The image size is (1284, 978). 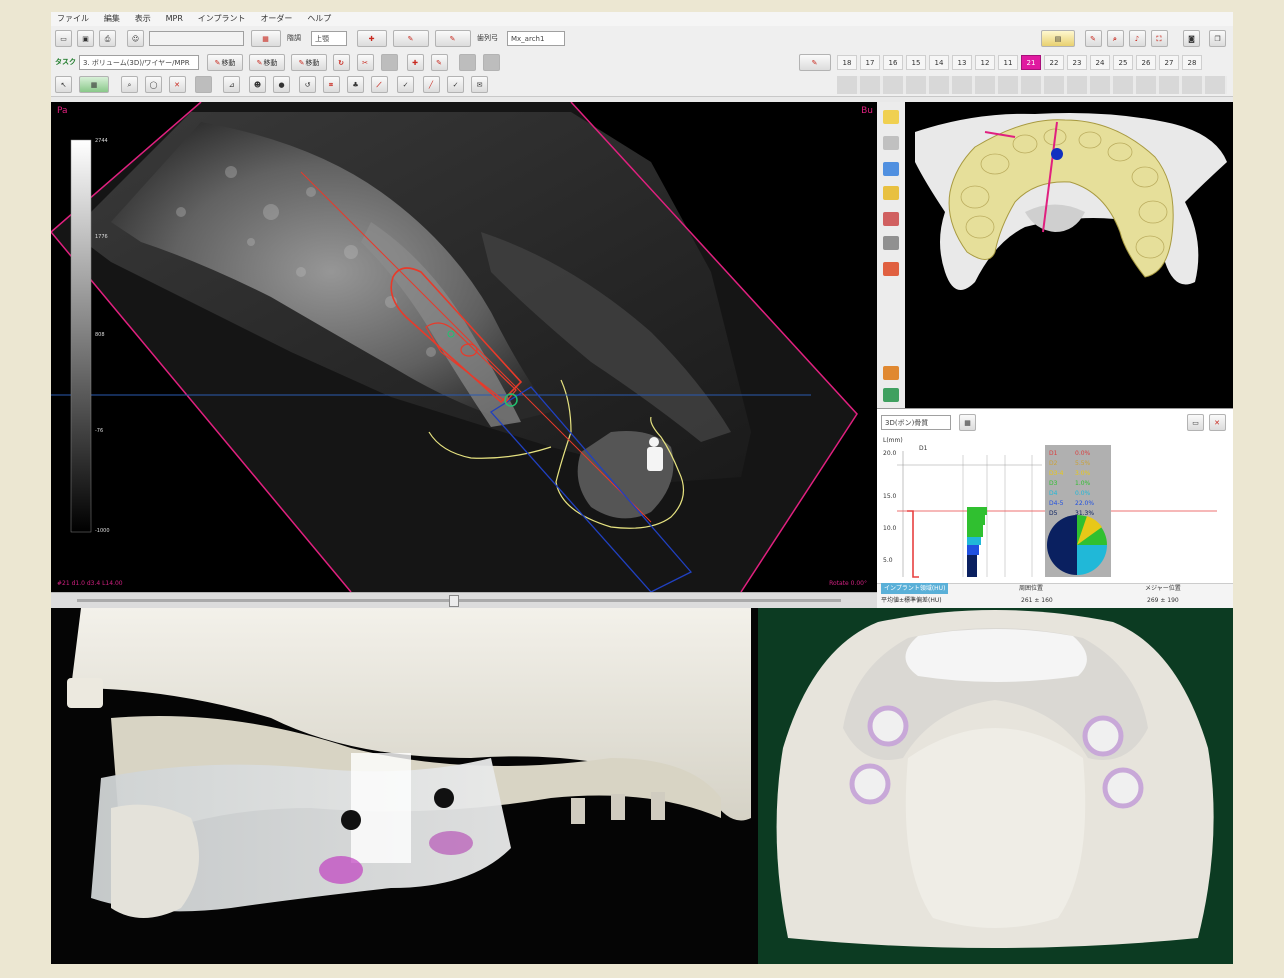 What do you see at coordinates (1115, 38) in the screenshot?
I see `zoom-icon: ⌕` at bounding box center [1115, 38].